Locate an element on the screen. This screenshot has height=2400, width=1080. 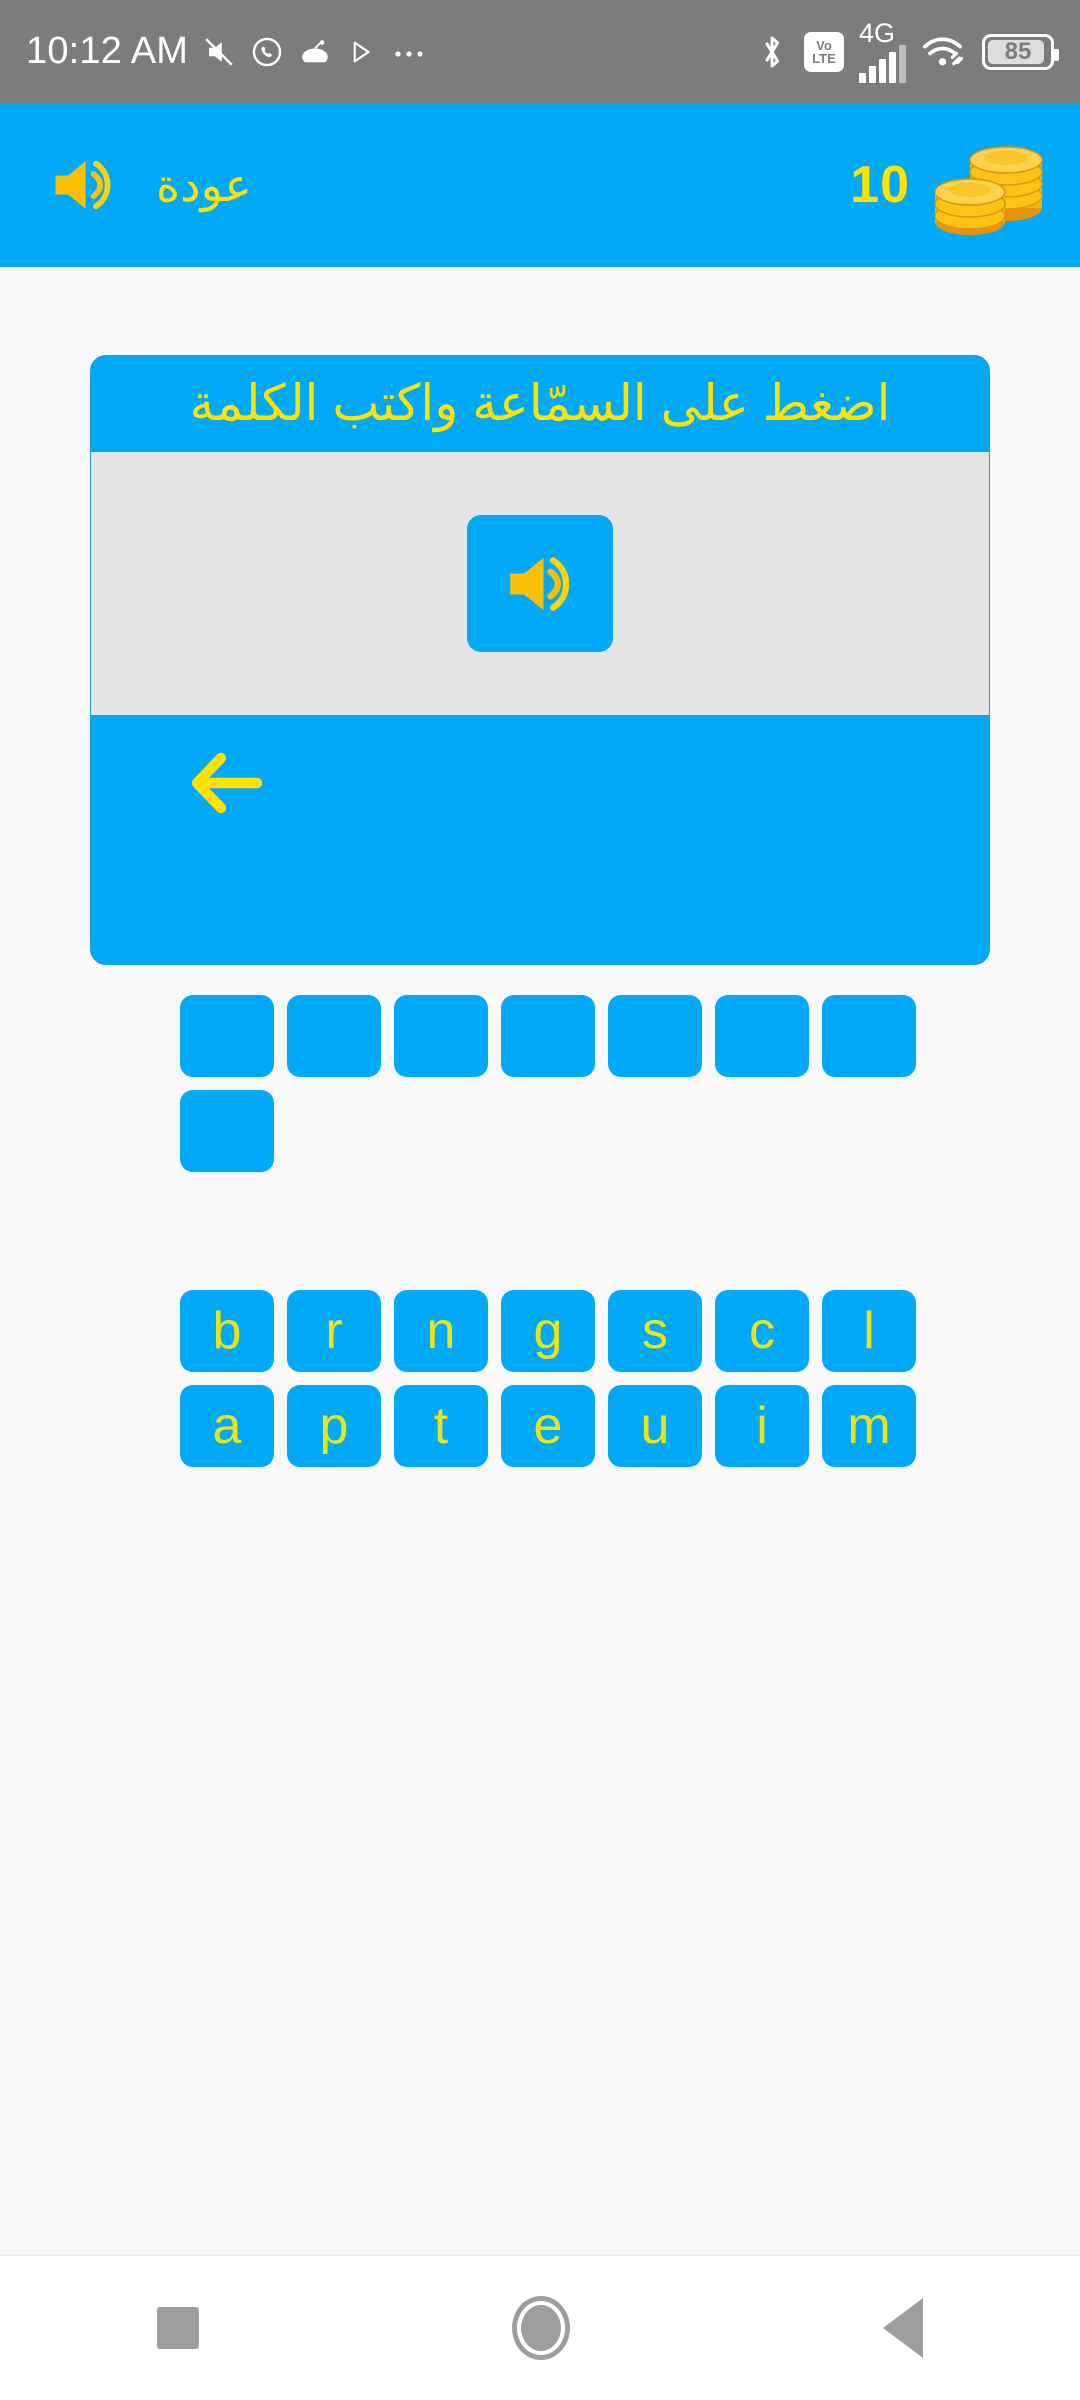
back-button: عودة is located at coordinates (448, 185).